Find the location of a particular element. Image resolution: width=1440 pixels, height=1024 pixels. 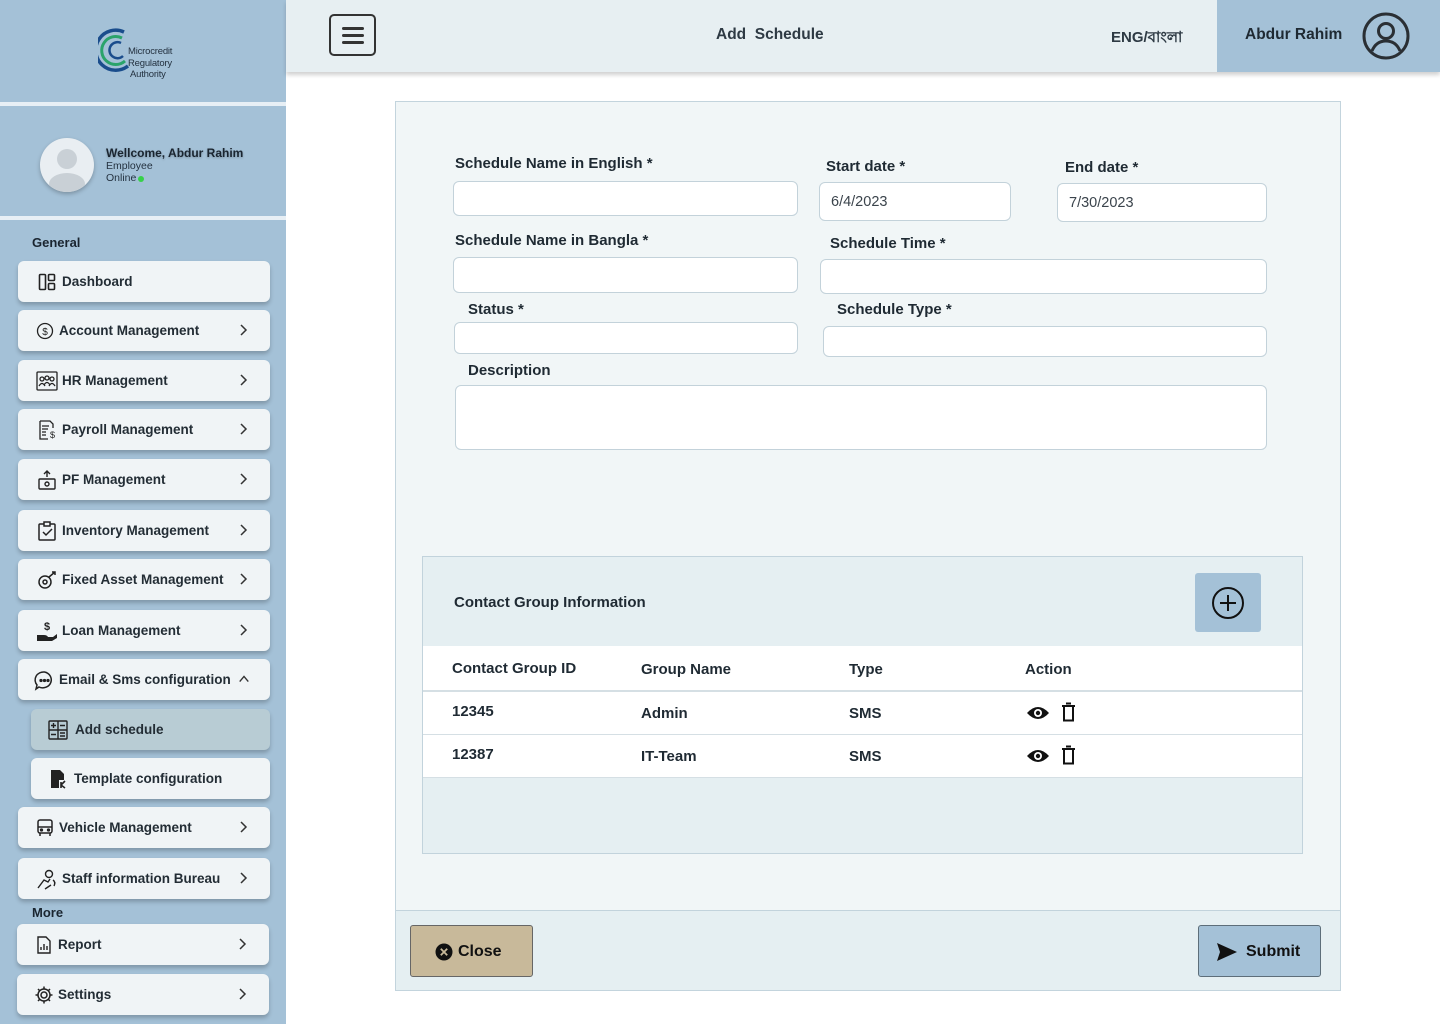

sidebar-item-vehicle-management: Vehicle Management is located at coordinates (144, 827).